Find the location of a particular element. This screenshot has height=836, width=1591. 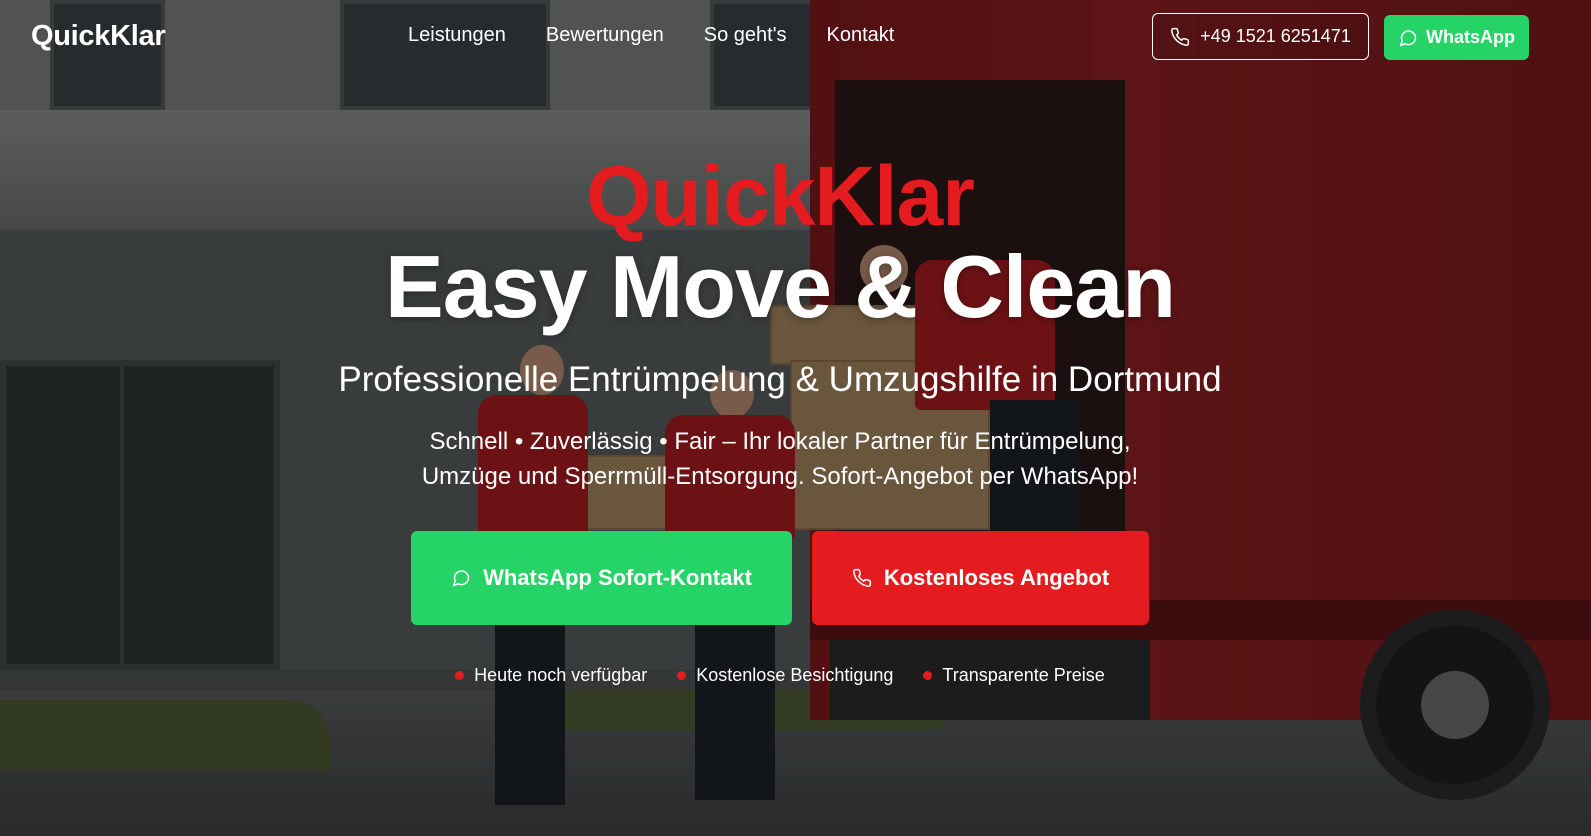

nav-link-so-gehts: So geht's is located at coordinates (745, 35).